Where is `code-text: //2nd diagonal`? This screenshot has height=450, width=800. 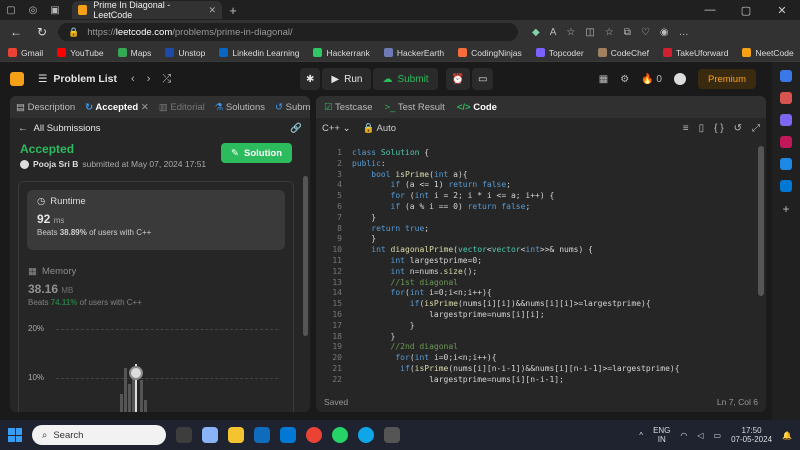
code-text: //2nd diagonal is located at coordinates (405, 347).